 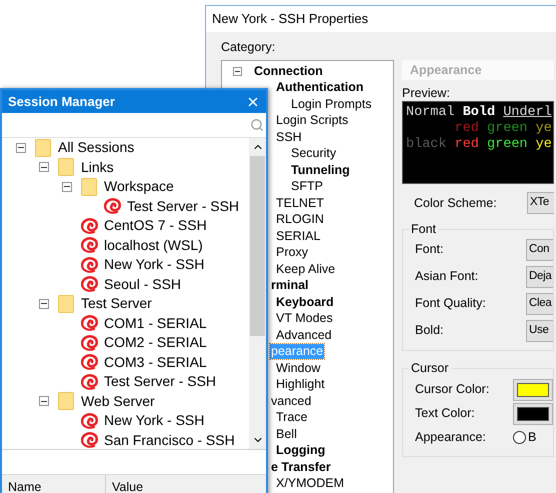 I want to click on category-item: Logging, so click(x=300, y=450).